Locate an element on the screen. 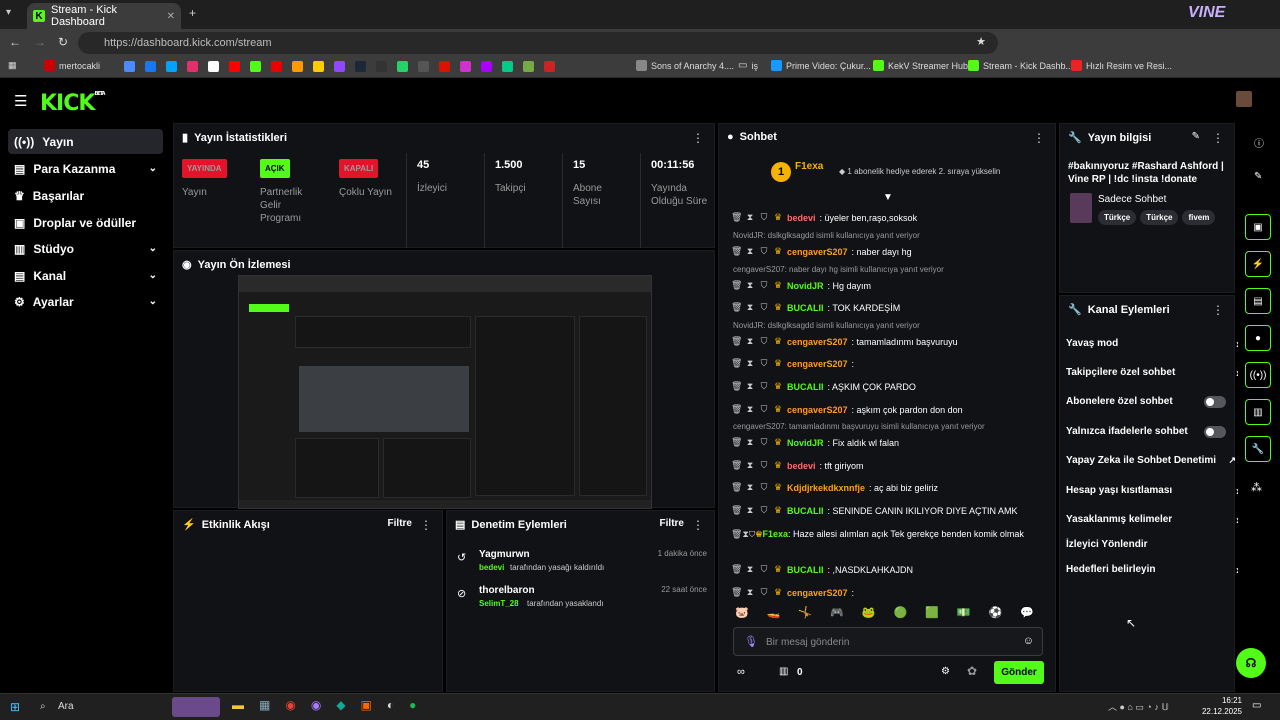  pencil-icon: ✎ is located at coordinates (1258, 176).